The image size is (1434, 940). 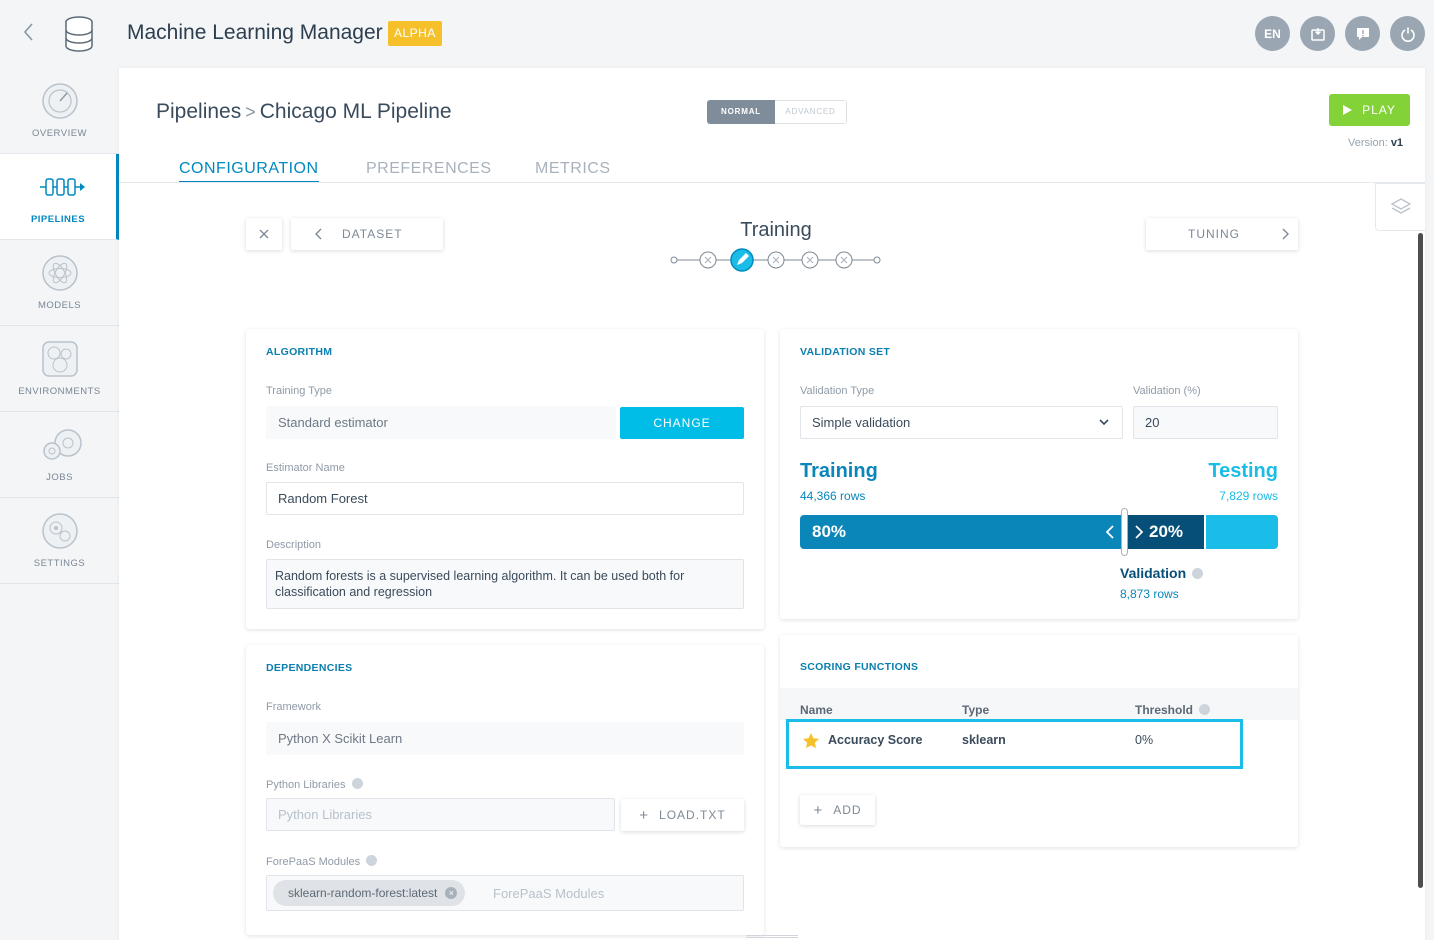 I want to click on training-rows: 44,366 rows, so click(x=833, y=496).